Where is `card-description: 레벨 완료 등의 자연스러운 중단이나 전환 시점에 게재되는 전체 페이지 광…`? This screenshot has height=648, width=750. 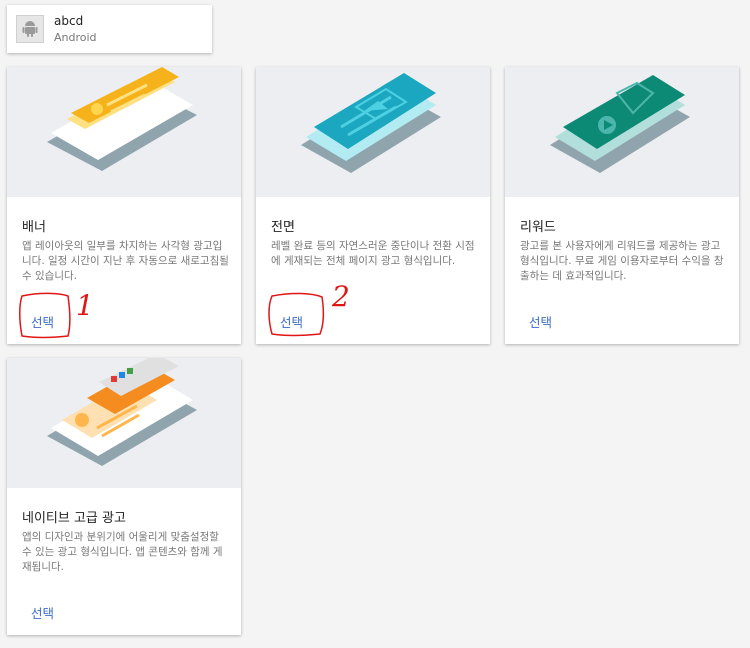 card-description: 레벨 완료 등의 자연스러운 중단이나 전환 시점에 게재되는 전체 페이지 광… is located at coordinates (373, 253).